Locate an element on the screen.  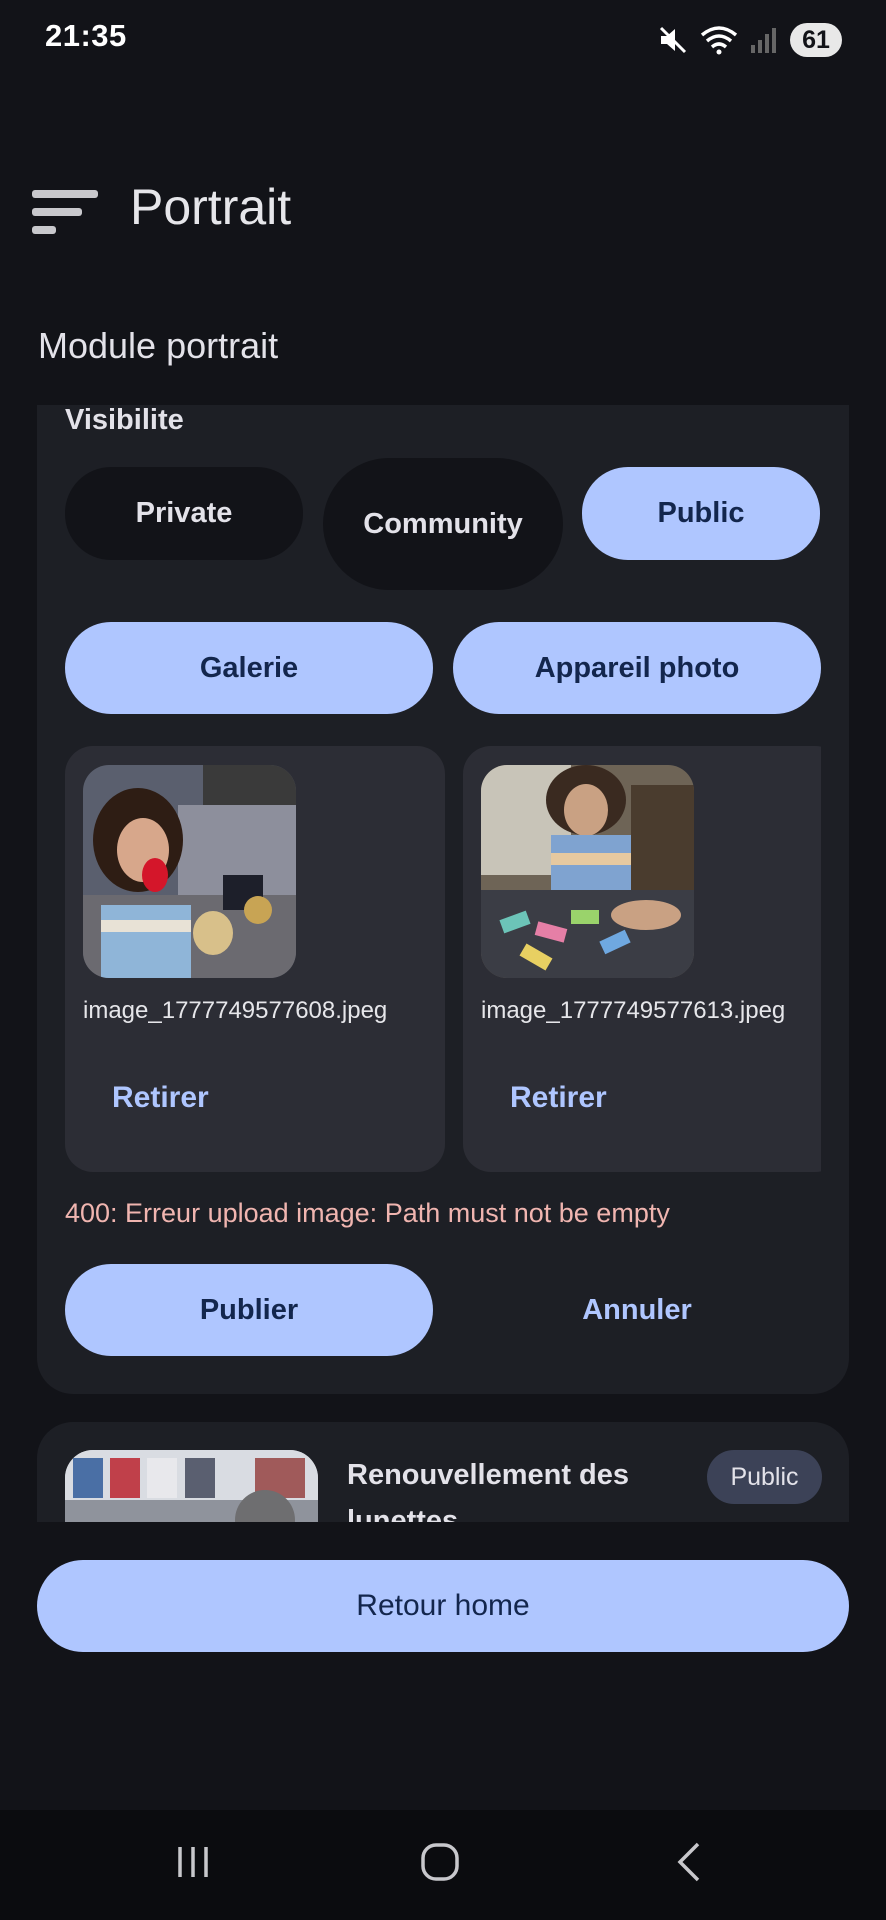
system-nav-bar is located at coordinates (443, 1865).